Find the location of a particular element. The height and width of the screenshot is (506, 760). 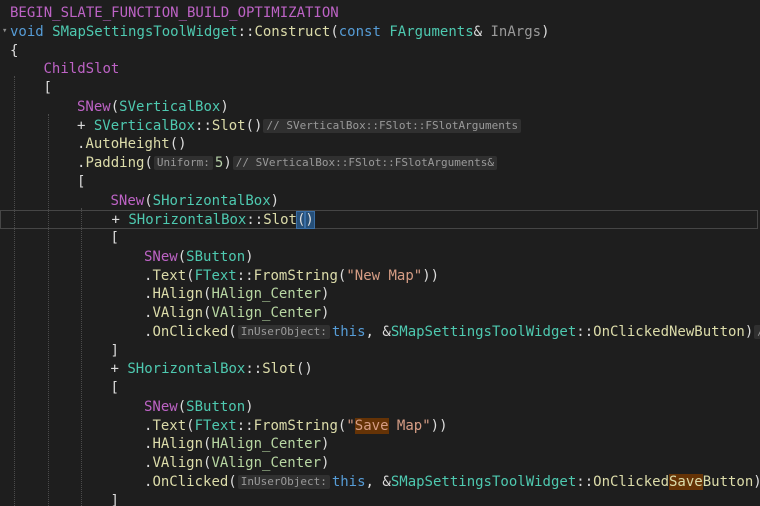

code-line: SNew(SVerticalBox) is located at coordinates (119, 107).